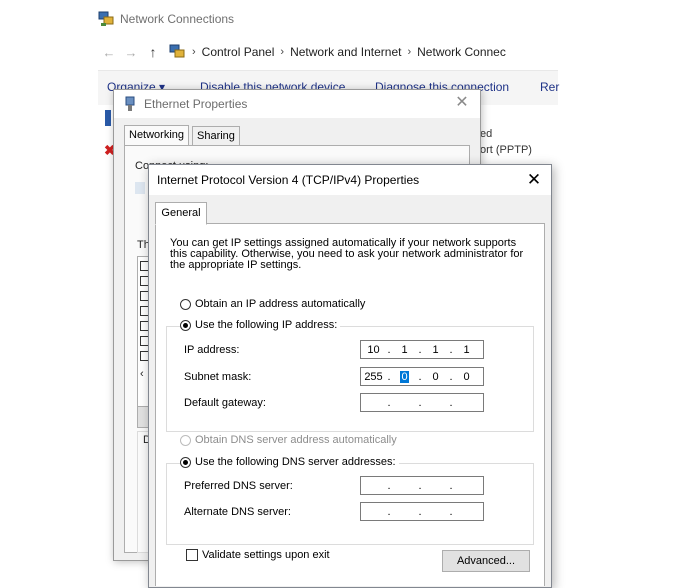  What do you see at coordinates (506, 150) in the screenshot?
I see `connection-device-fragment: ort (PPTP)` at bounding box center [506, 150].